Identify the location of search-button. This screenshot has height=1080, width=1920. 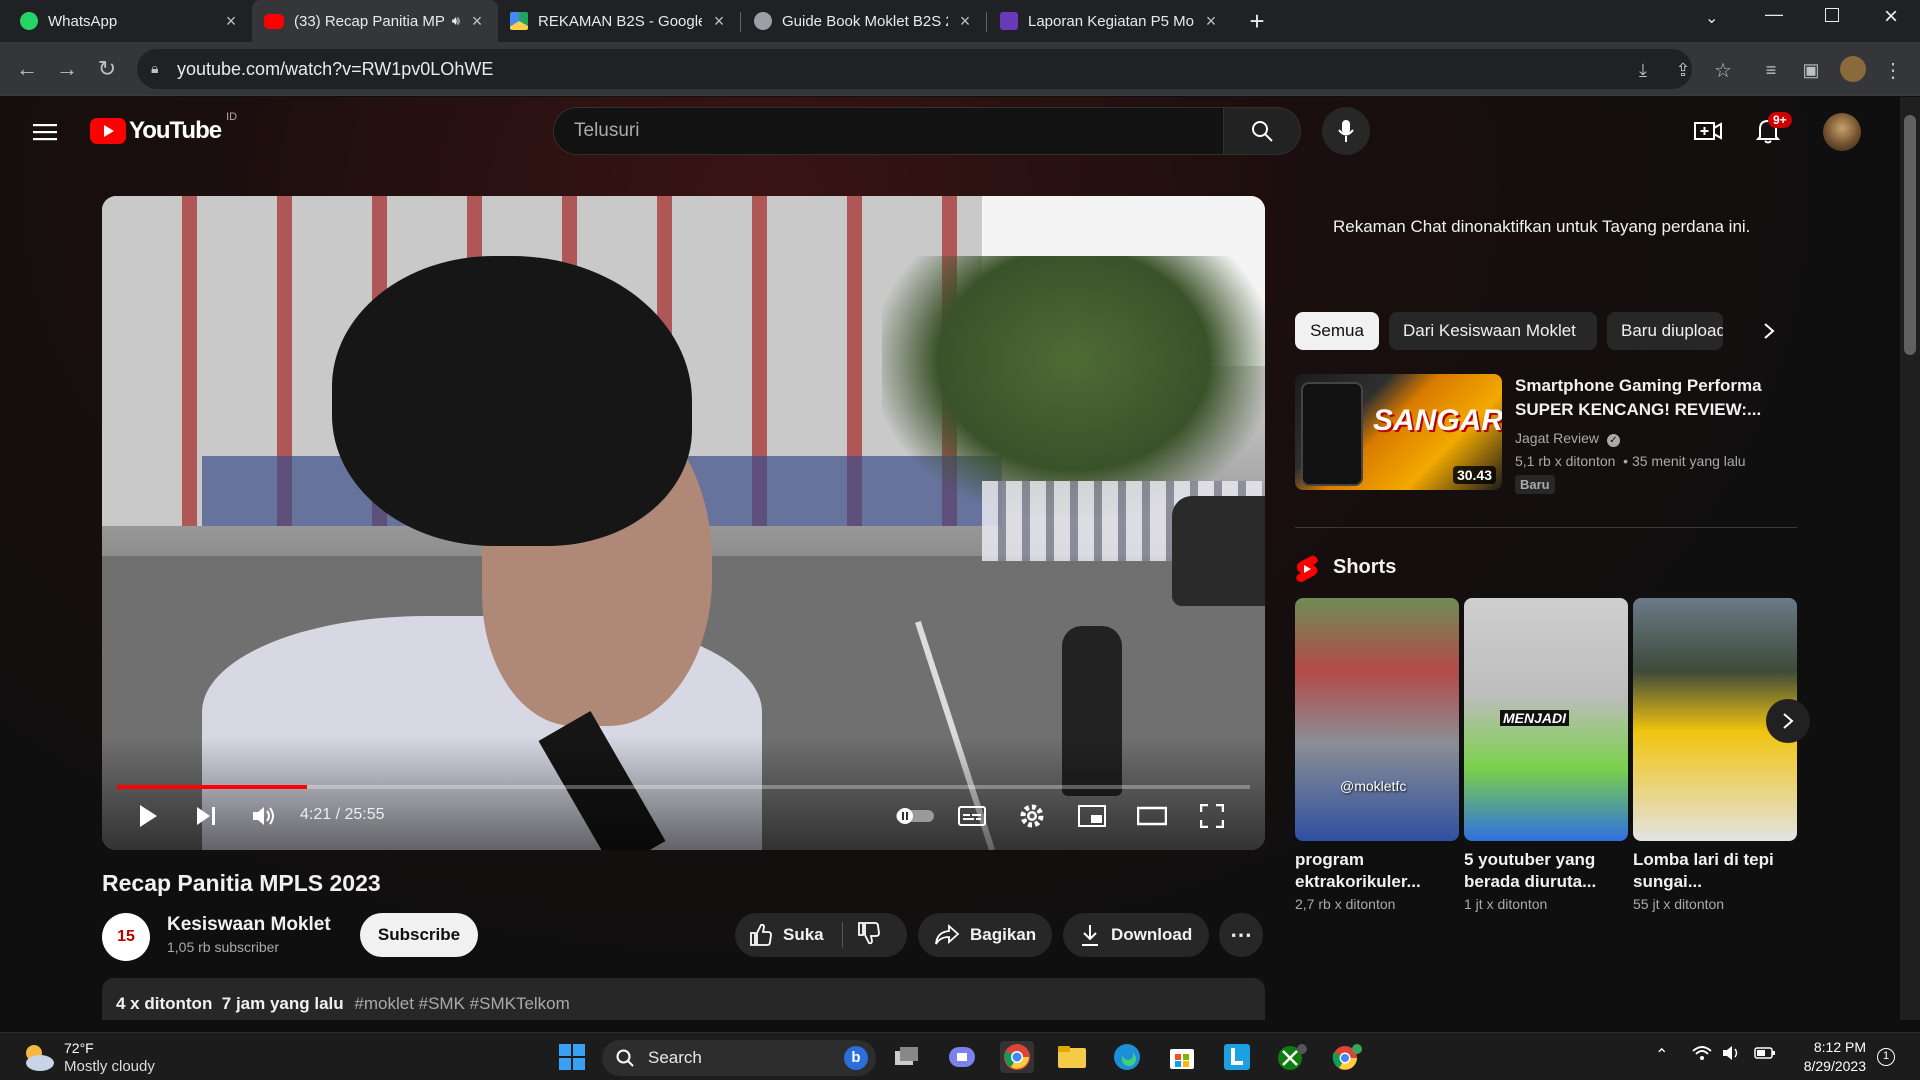
(1262, 131).